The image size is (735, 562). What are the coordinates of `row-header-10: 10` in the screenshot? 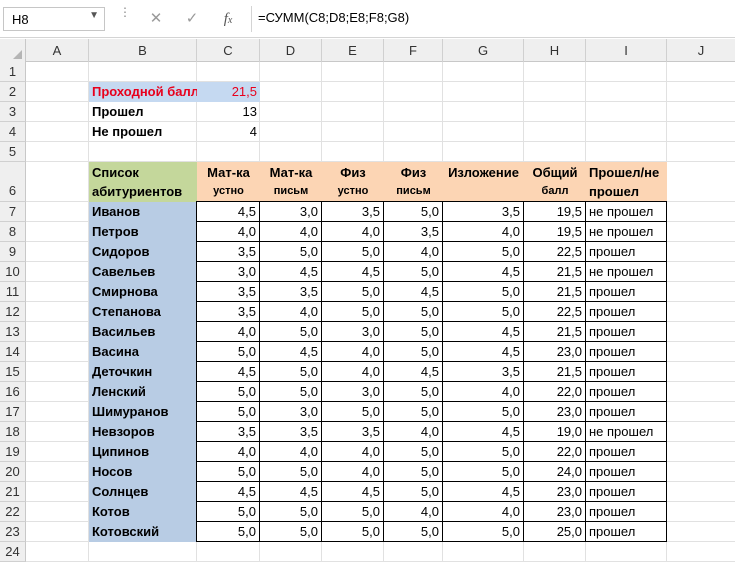 It's located at (13, 272).